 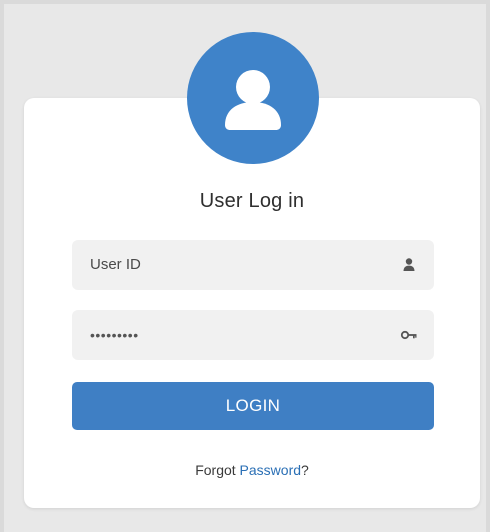 I want to click on password-field: •••••••••, so click(x=253, y=335).